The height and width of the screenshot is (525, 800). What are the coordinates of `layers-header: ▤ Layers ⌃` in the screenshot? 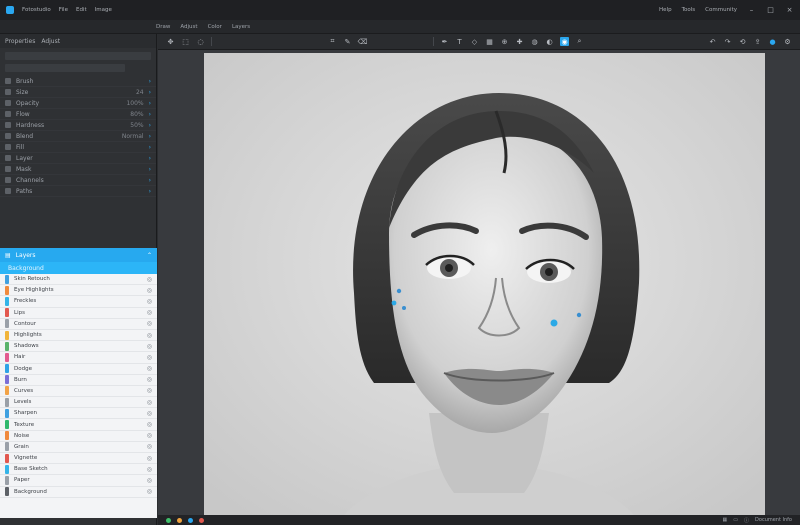 It's located at (78, 255).